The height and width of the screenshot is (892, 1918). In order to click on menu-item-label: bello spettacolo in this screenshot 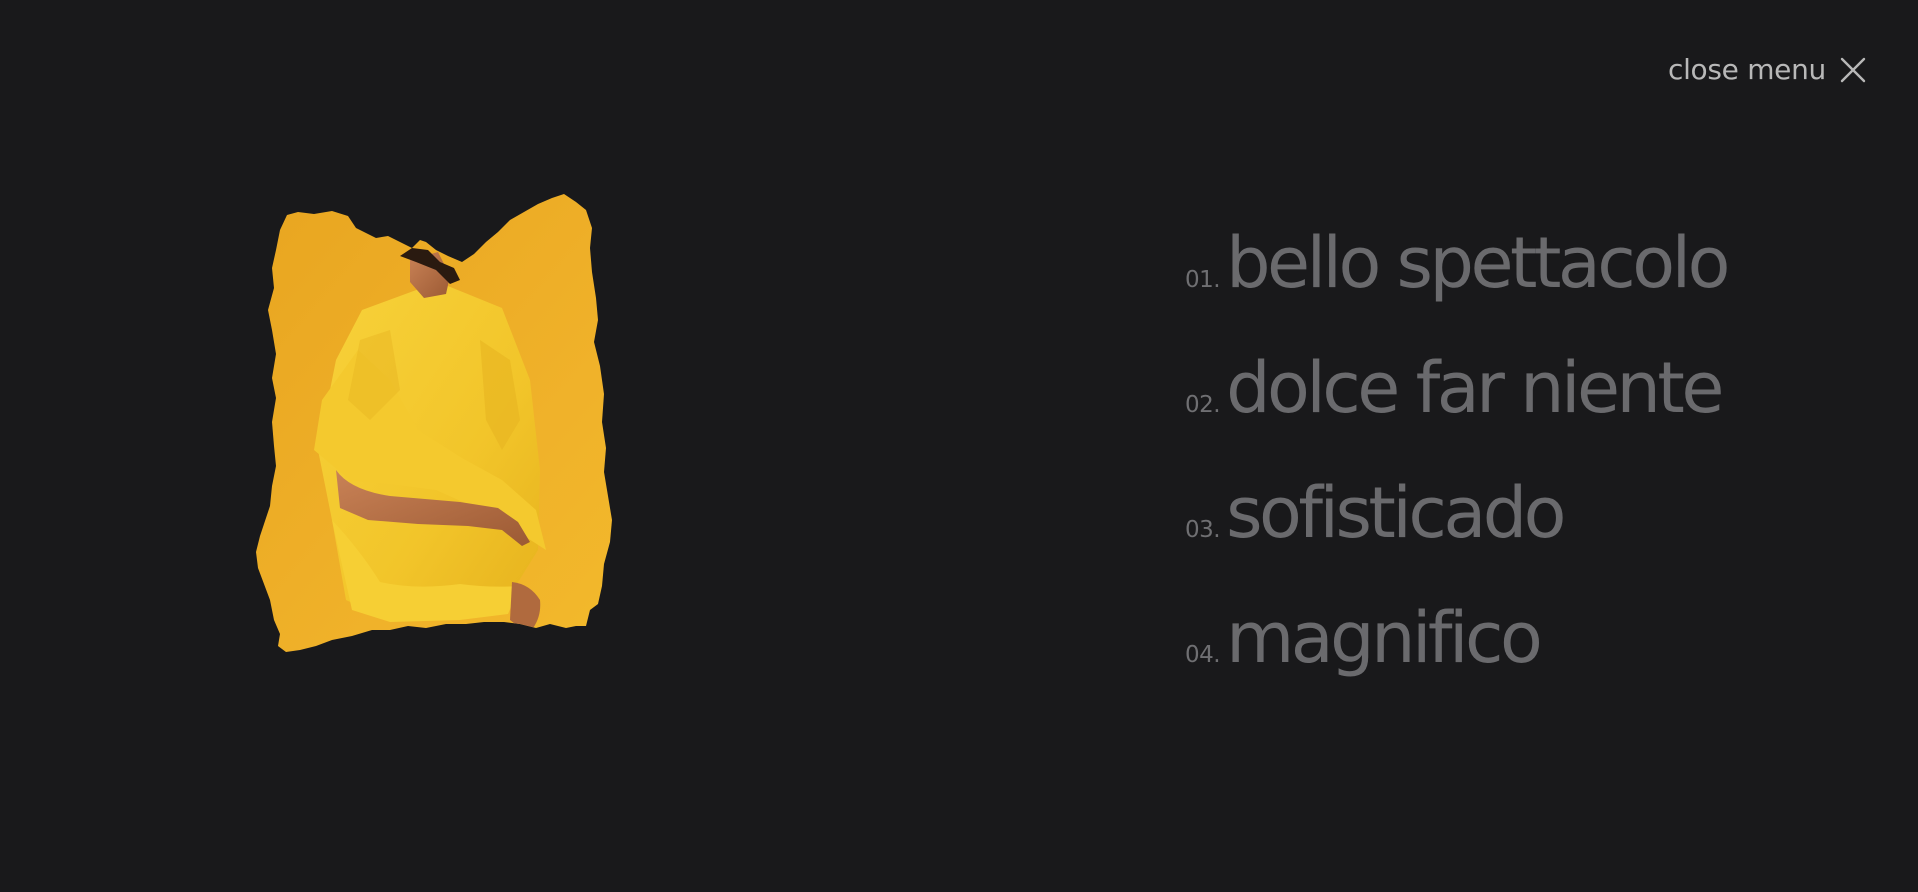, I will do `click(1478, 263)`.